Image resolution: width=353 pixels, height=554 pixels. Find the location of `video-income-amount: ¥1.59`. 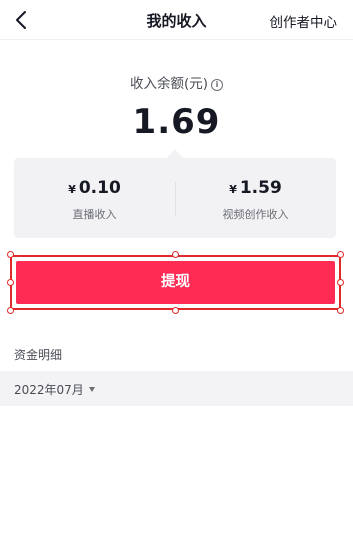

video-income-amount: ¥1.59 is located at coordinates (255, 188).